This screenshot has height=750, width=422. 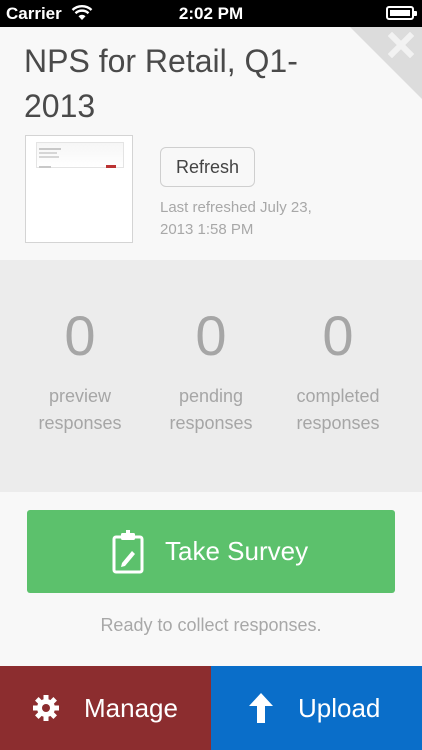 What do you see at coordinates (339, 708) in the screenshot?
I see `upload-label: Upload` at bounding box center [339, 708].